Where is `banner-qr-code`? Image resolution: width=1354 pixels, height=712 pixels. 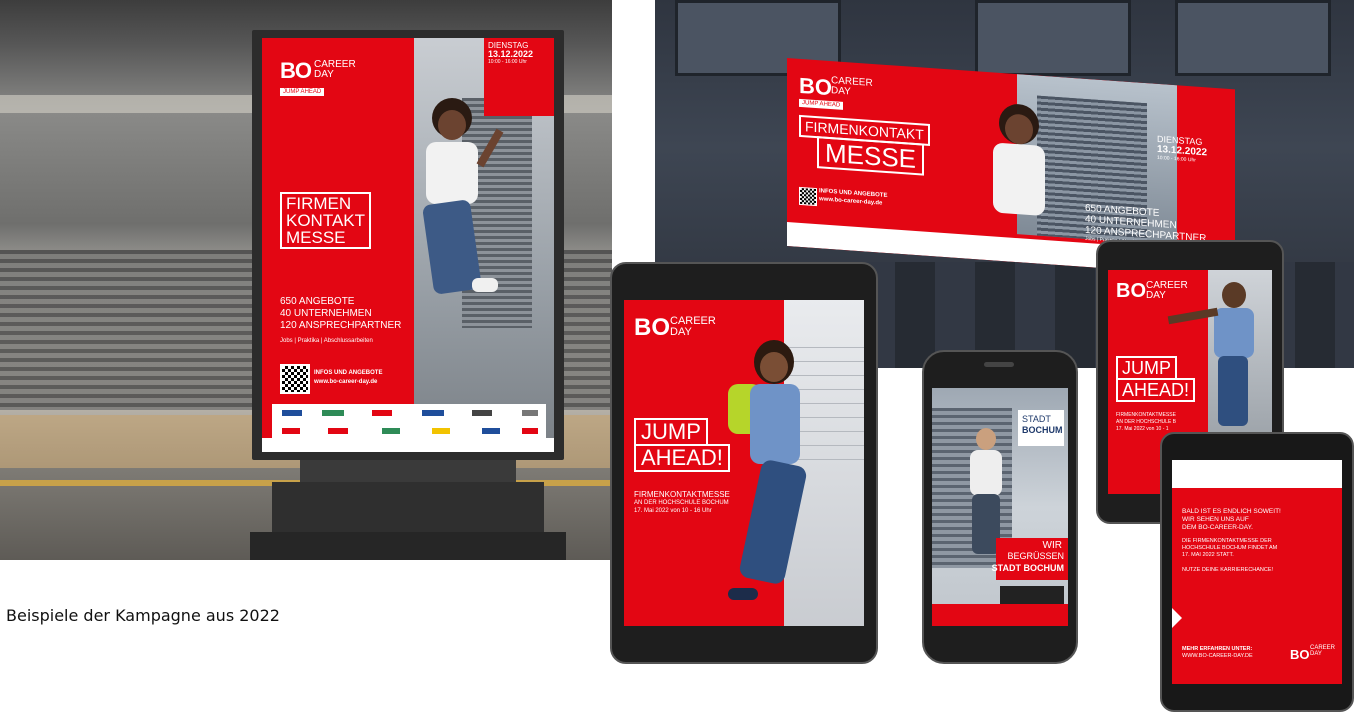
banner-qr-code is located at coordinates (808, 196).